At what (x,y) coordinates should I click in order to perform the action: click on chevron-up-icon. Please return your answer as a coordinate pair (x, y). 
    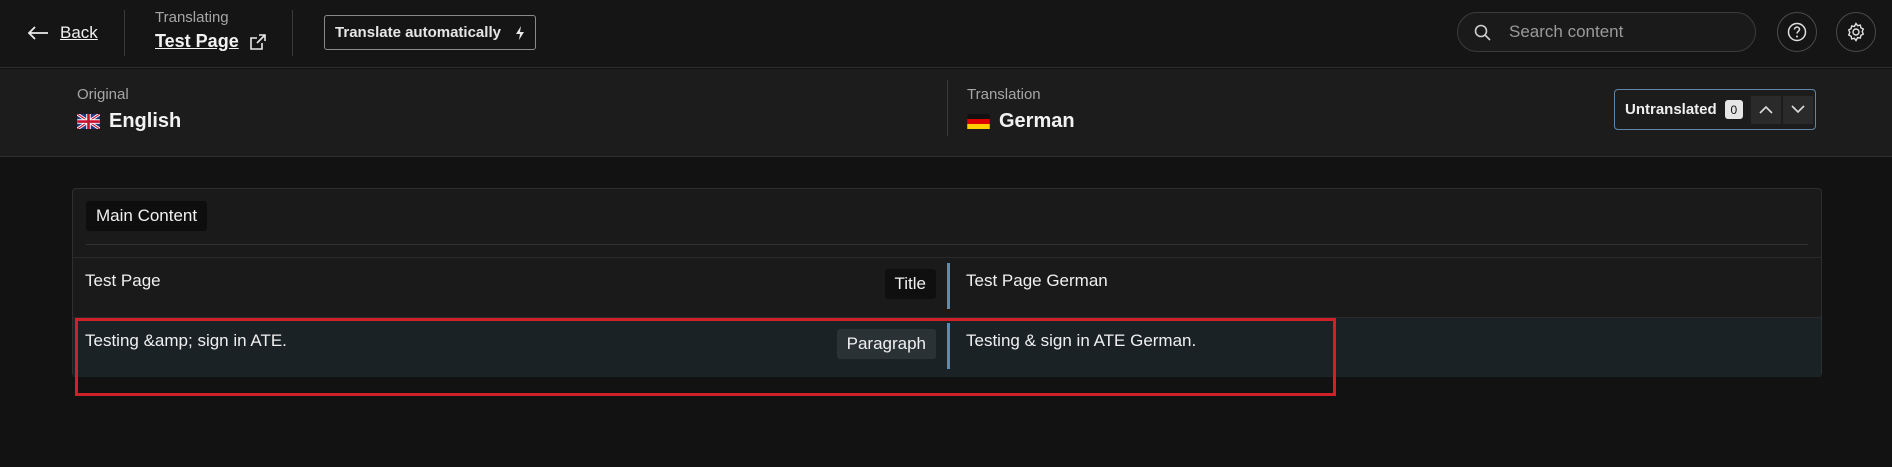
    Looking at the image, I should click on (1766, 109).